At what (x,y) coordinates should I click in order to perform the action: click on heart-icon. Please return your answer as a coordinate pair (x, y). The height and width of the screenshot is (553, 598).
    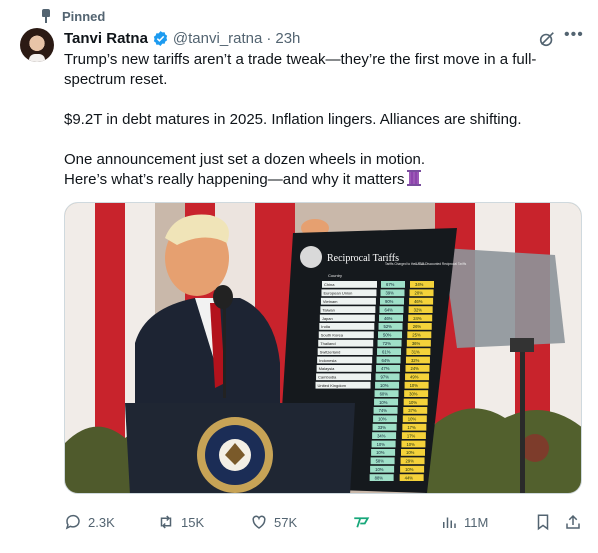
    Looking at the image, I should click on (259, 522).